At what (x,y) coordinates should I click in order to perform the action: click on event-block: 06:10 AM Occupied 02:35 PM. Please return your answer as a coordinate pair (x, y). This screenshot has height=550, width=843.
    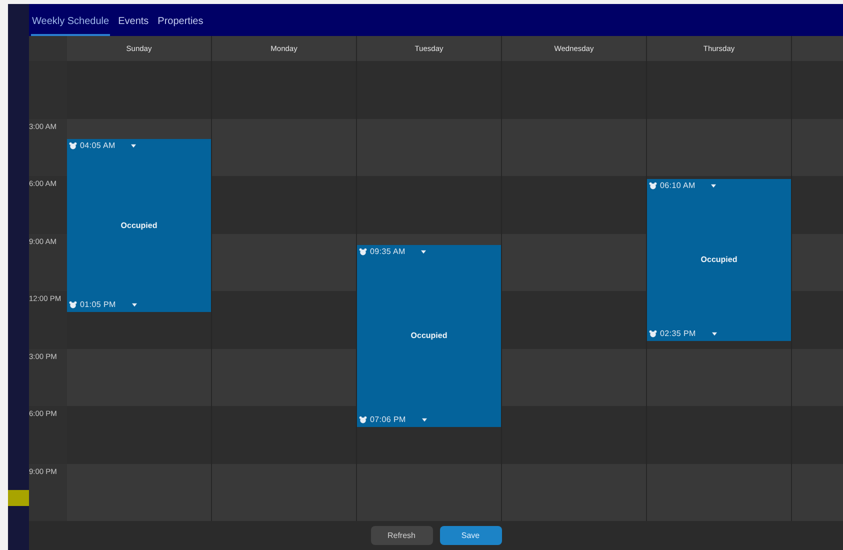
    Looking at the image, I should click on (719, 259).